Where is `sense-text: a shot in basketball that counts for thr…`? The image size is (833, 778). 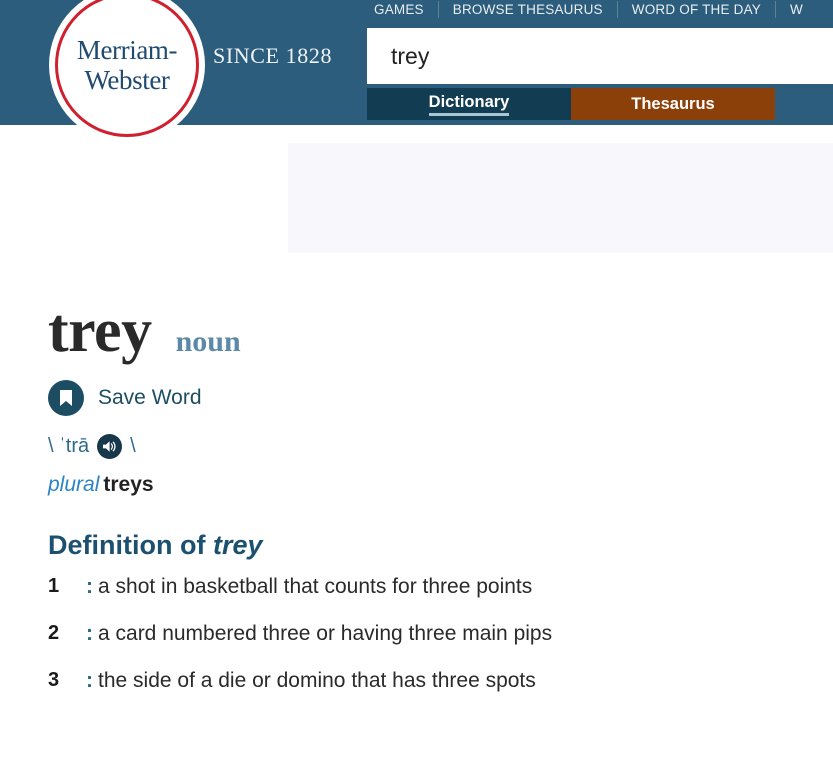 sense-text: a shot in basketball that counts for thr… is located at coordinates (315, 586).